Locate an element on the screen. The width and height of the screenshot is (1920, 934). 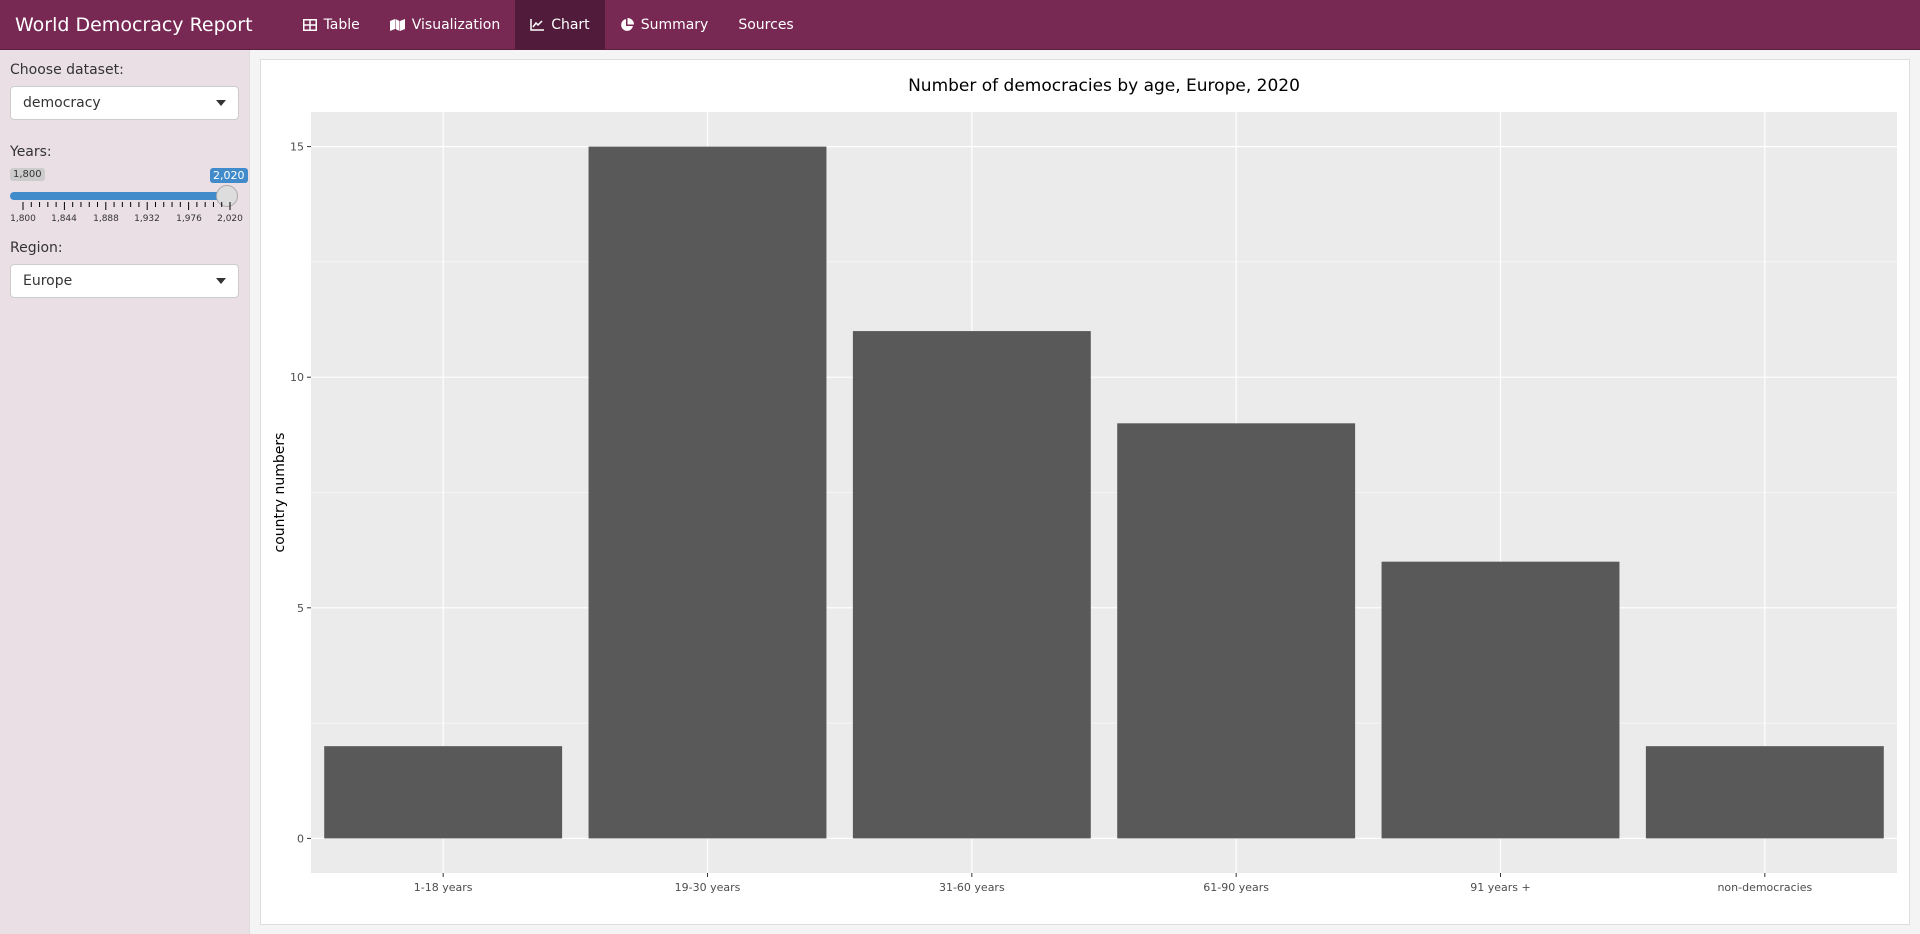
map-icon is located at coordinates (397, 24).